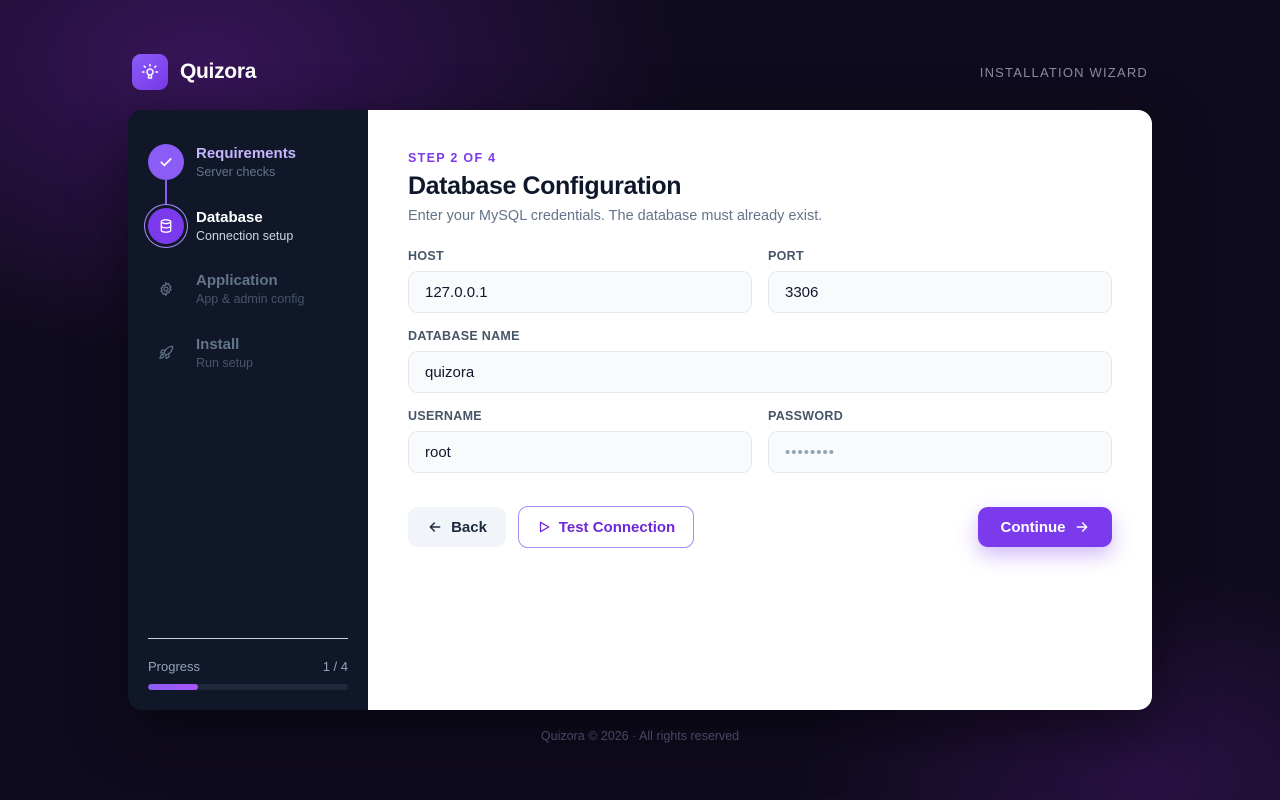 This screenshot has width=1280, height=800. I want to click on database-name-field-group: DATABASE NAME, so click(760, 361).